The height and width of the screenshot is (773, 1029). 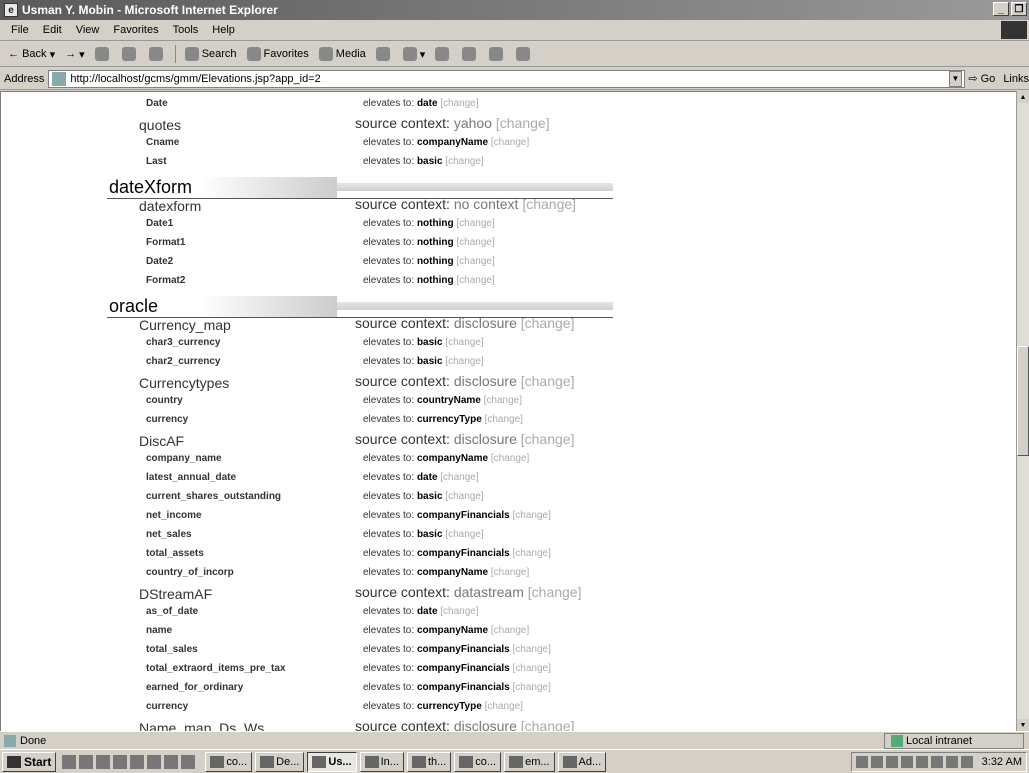 I want to click on tray-app4-icon, so click(x=966, y=762).